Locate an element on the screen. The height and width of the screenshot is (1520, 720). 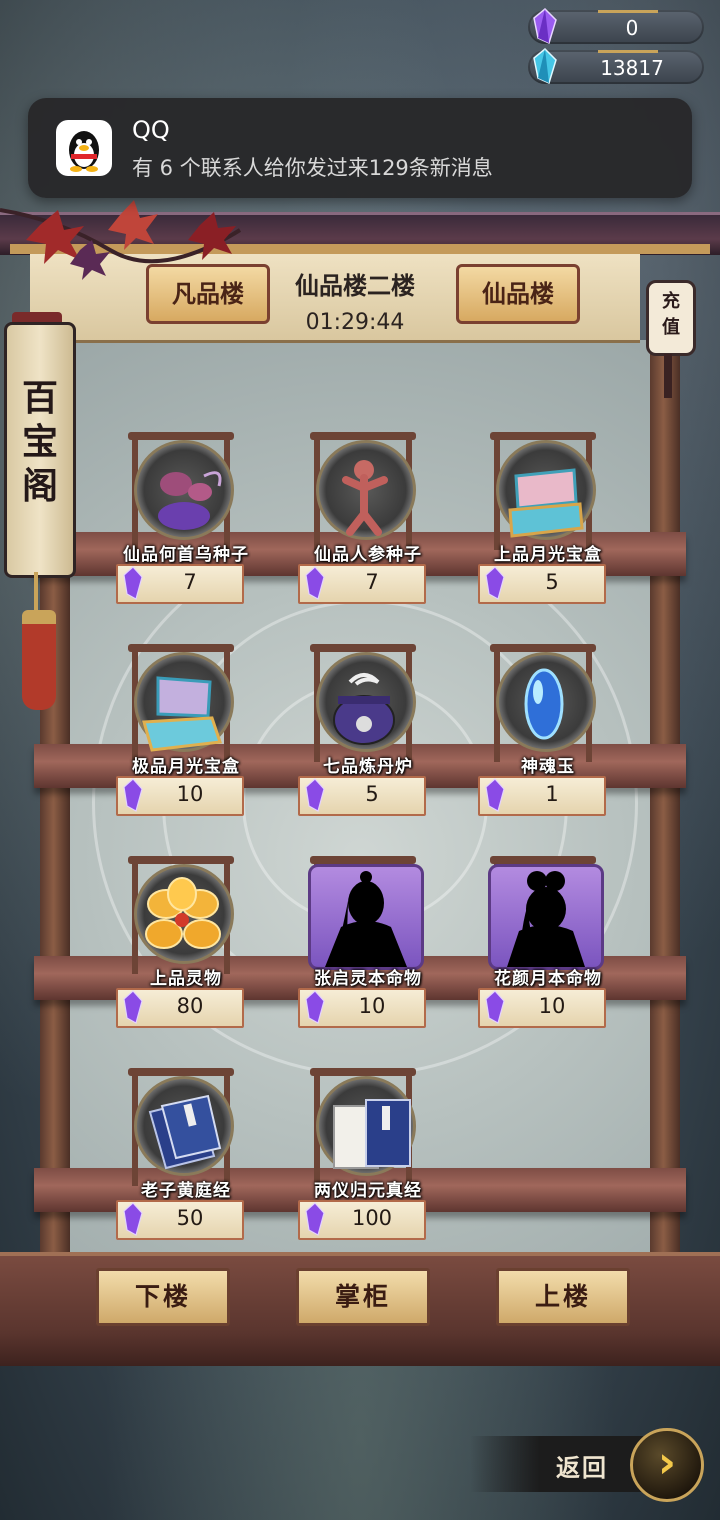
item-price: 50 is located at coordinates (180, 1220).